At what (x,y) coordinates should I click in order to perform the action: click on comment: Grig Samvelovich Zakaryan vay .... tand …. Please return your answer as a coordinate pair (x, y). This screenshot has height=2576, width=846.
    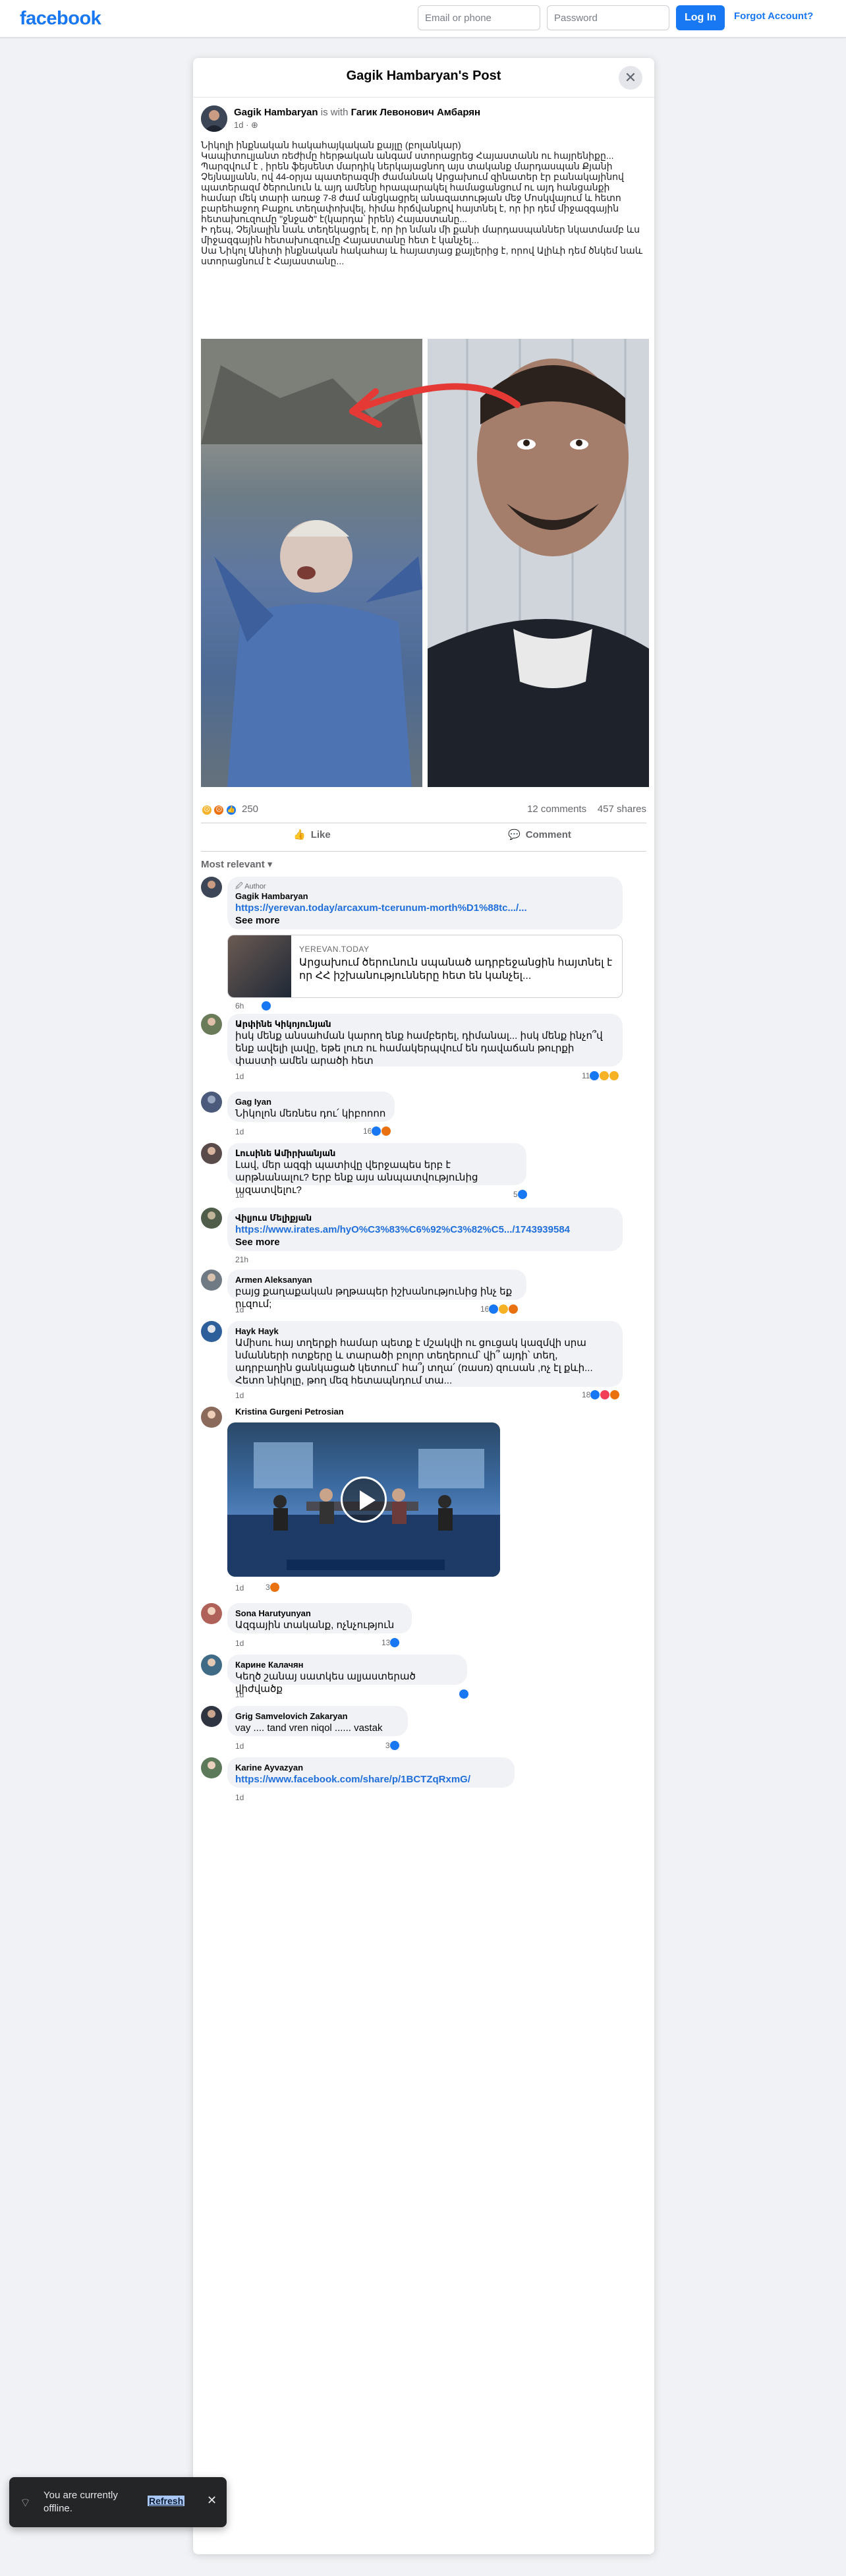
    Looking at the image, I should click on (423, 1729).